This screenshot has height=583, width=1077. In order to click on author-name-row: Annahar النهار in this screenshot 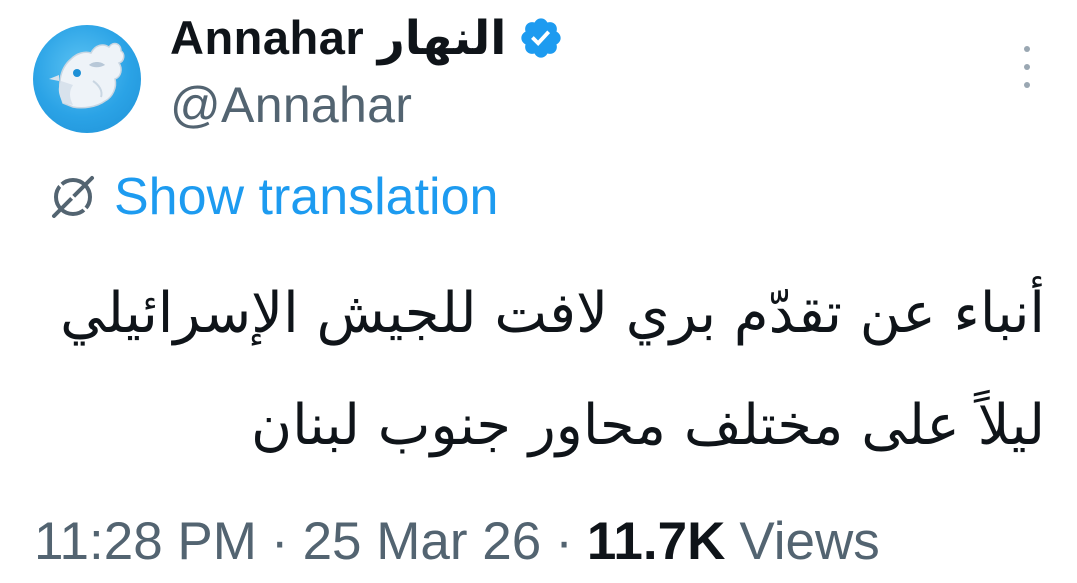, I will do `click(367, 38)`.